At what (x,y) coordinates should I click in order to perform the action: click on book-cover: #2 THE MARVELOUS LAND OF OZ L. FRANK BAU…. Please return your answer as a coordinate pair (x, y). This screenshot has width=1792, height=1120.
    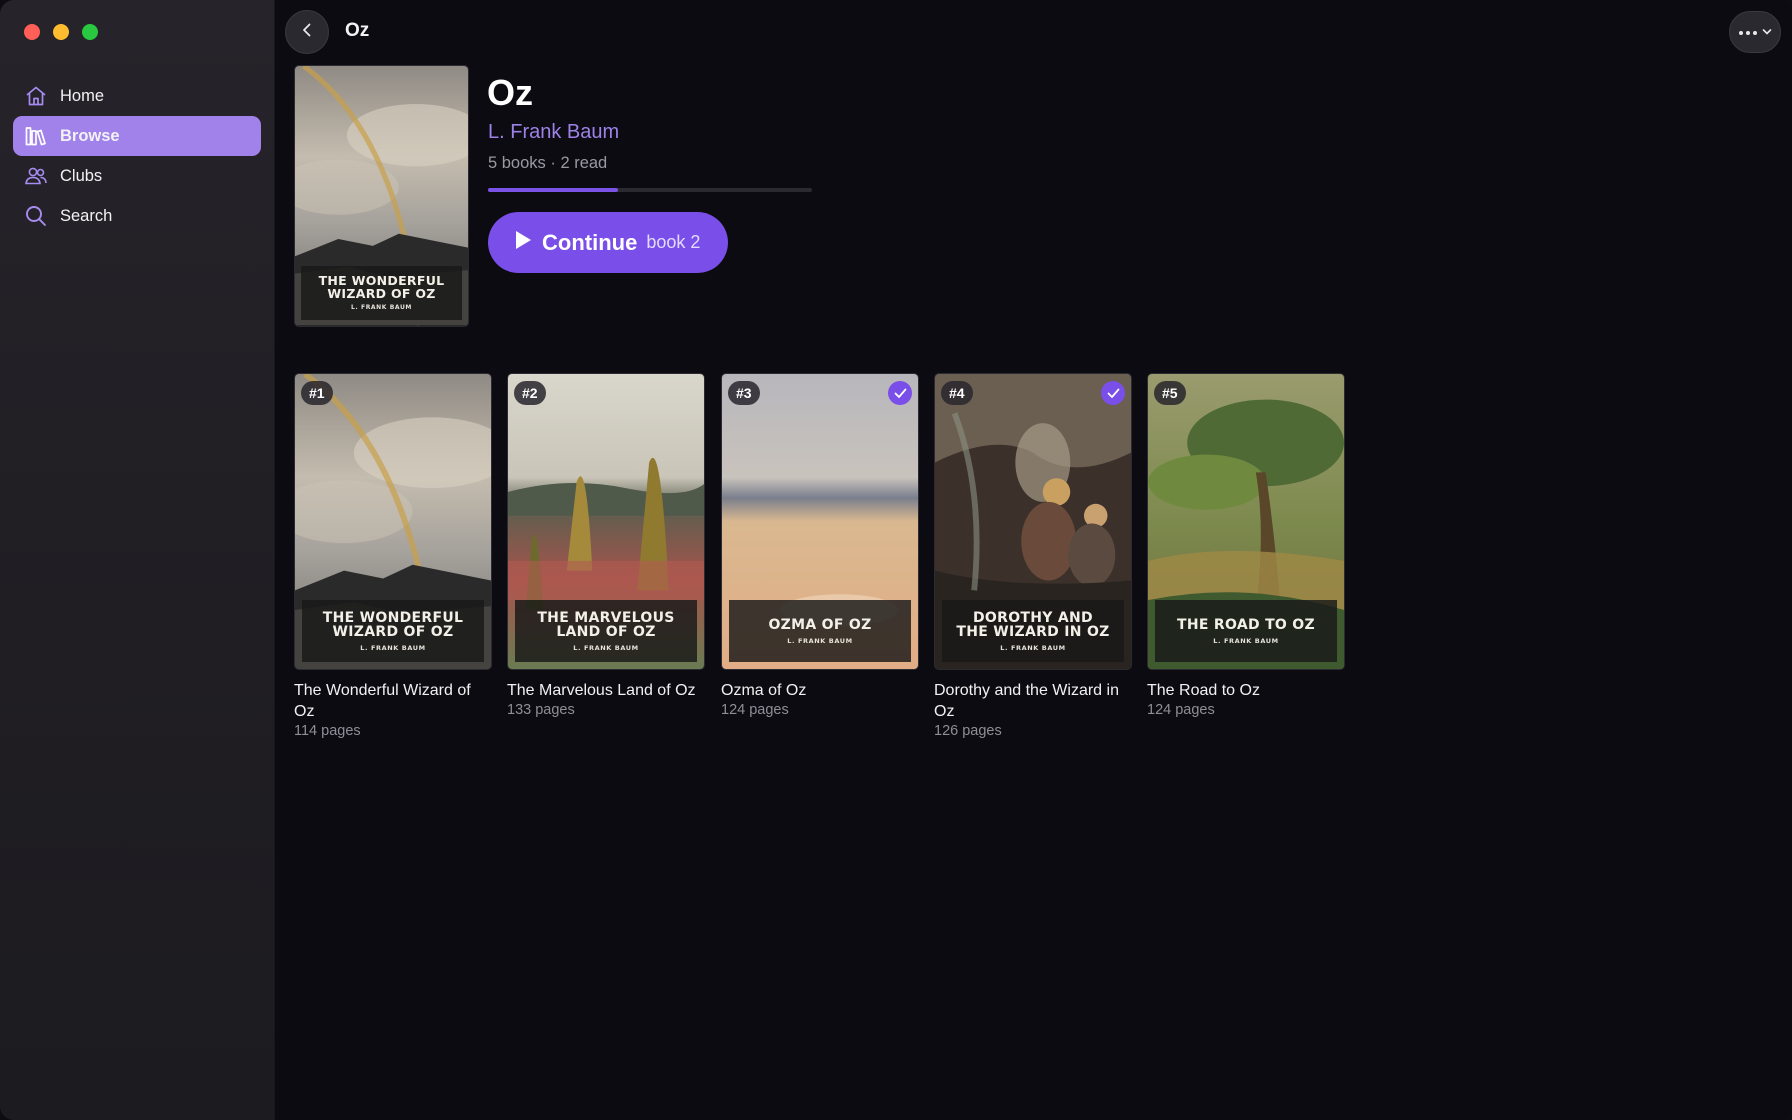
    Looking at the image, I should click on (606, 521).